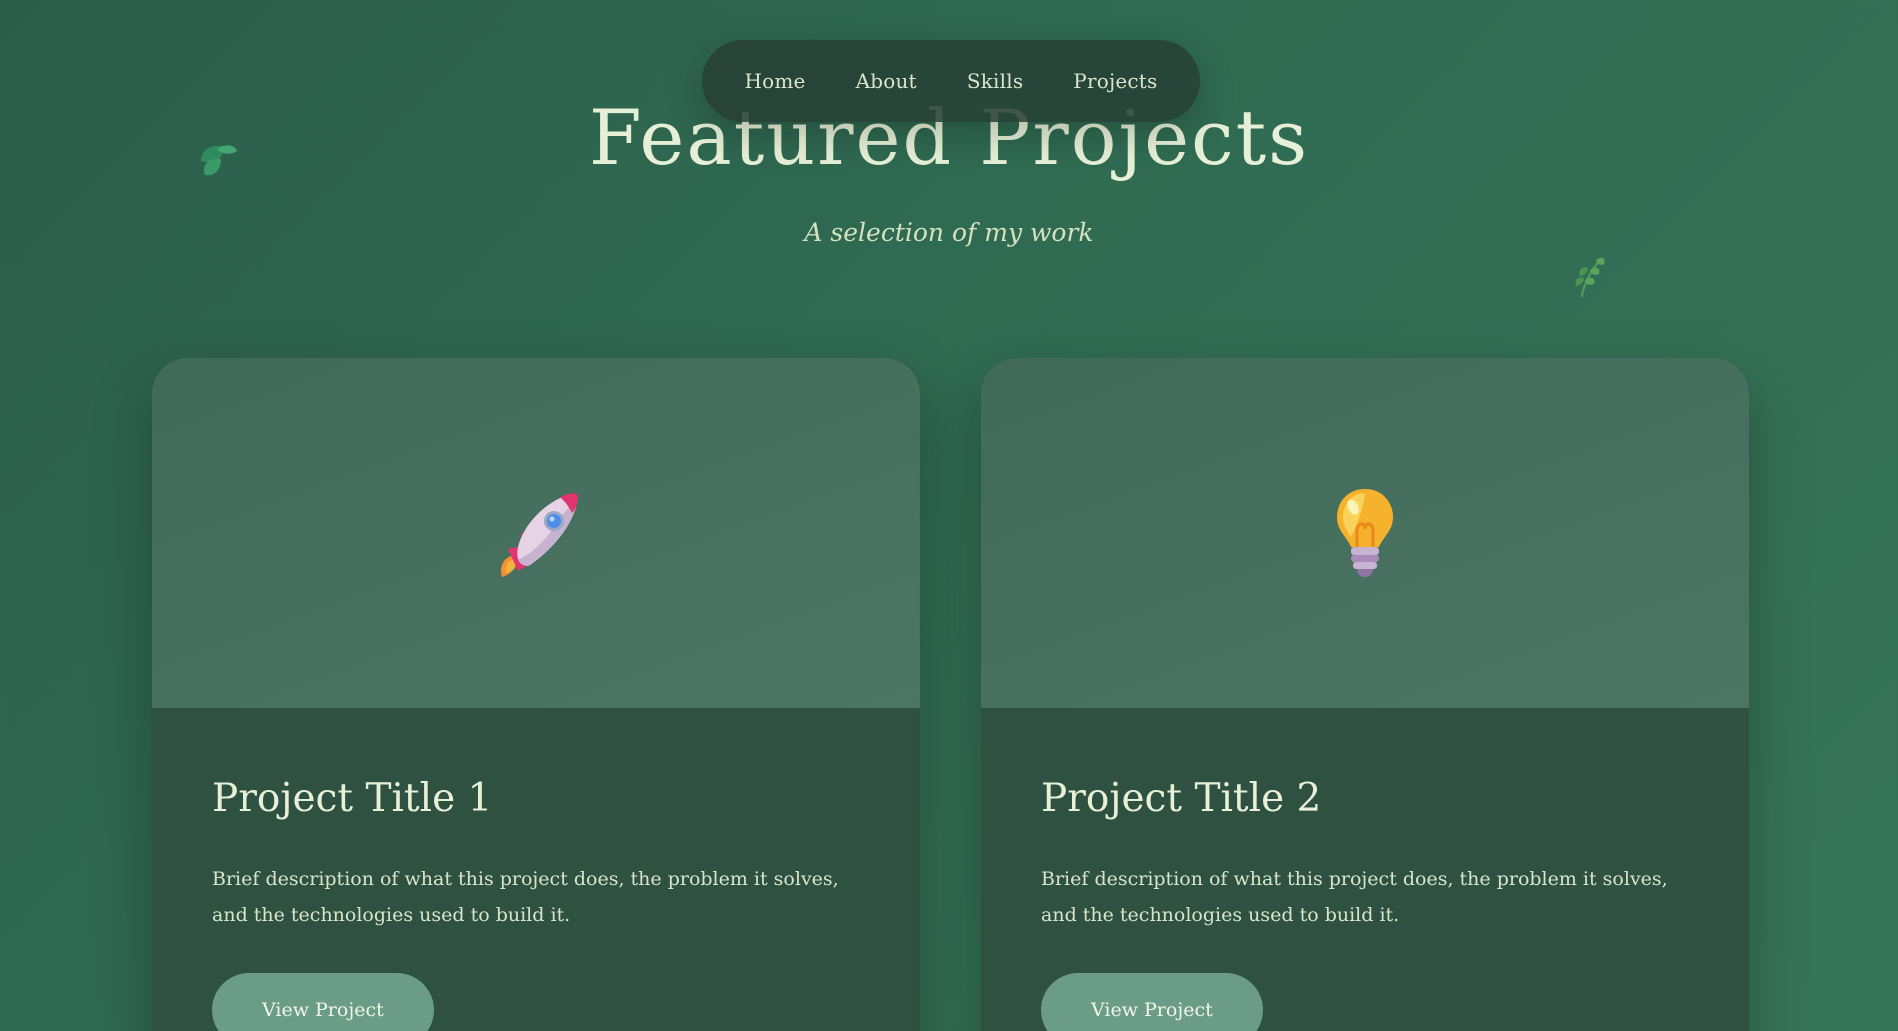 The height and width of the screenshot is (1031, 1898). What do you see at coordinates (886, 81) in the screenshot?
I see `nav-item-about: About` at bounding box center [886, 81].